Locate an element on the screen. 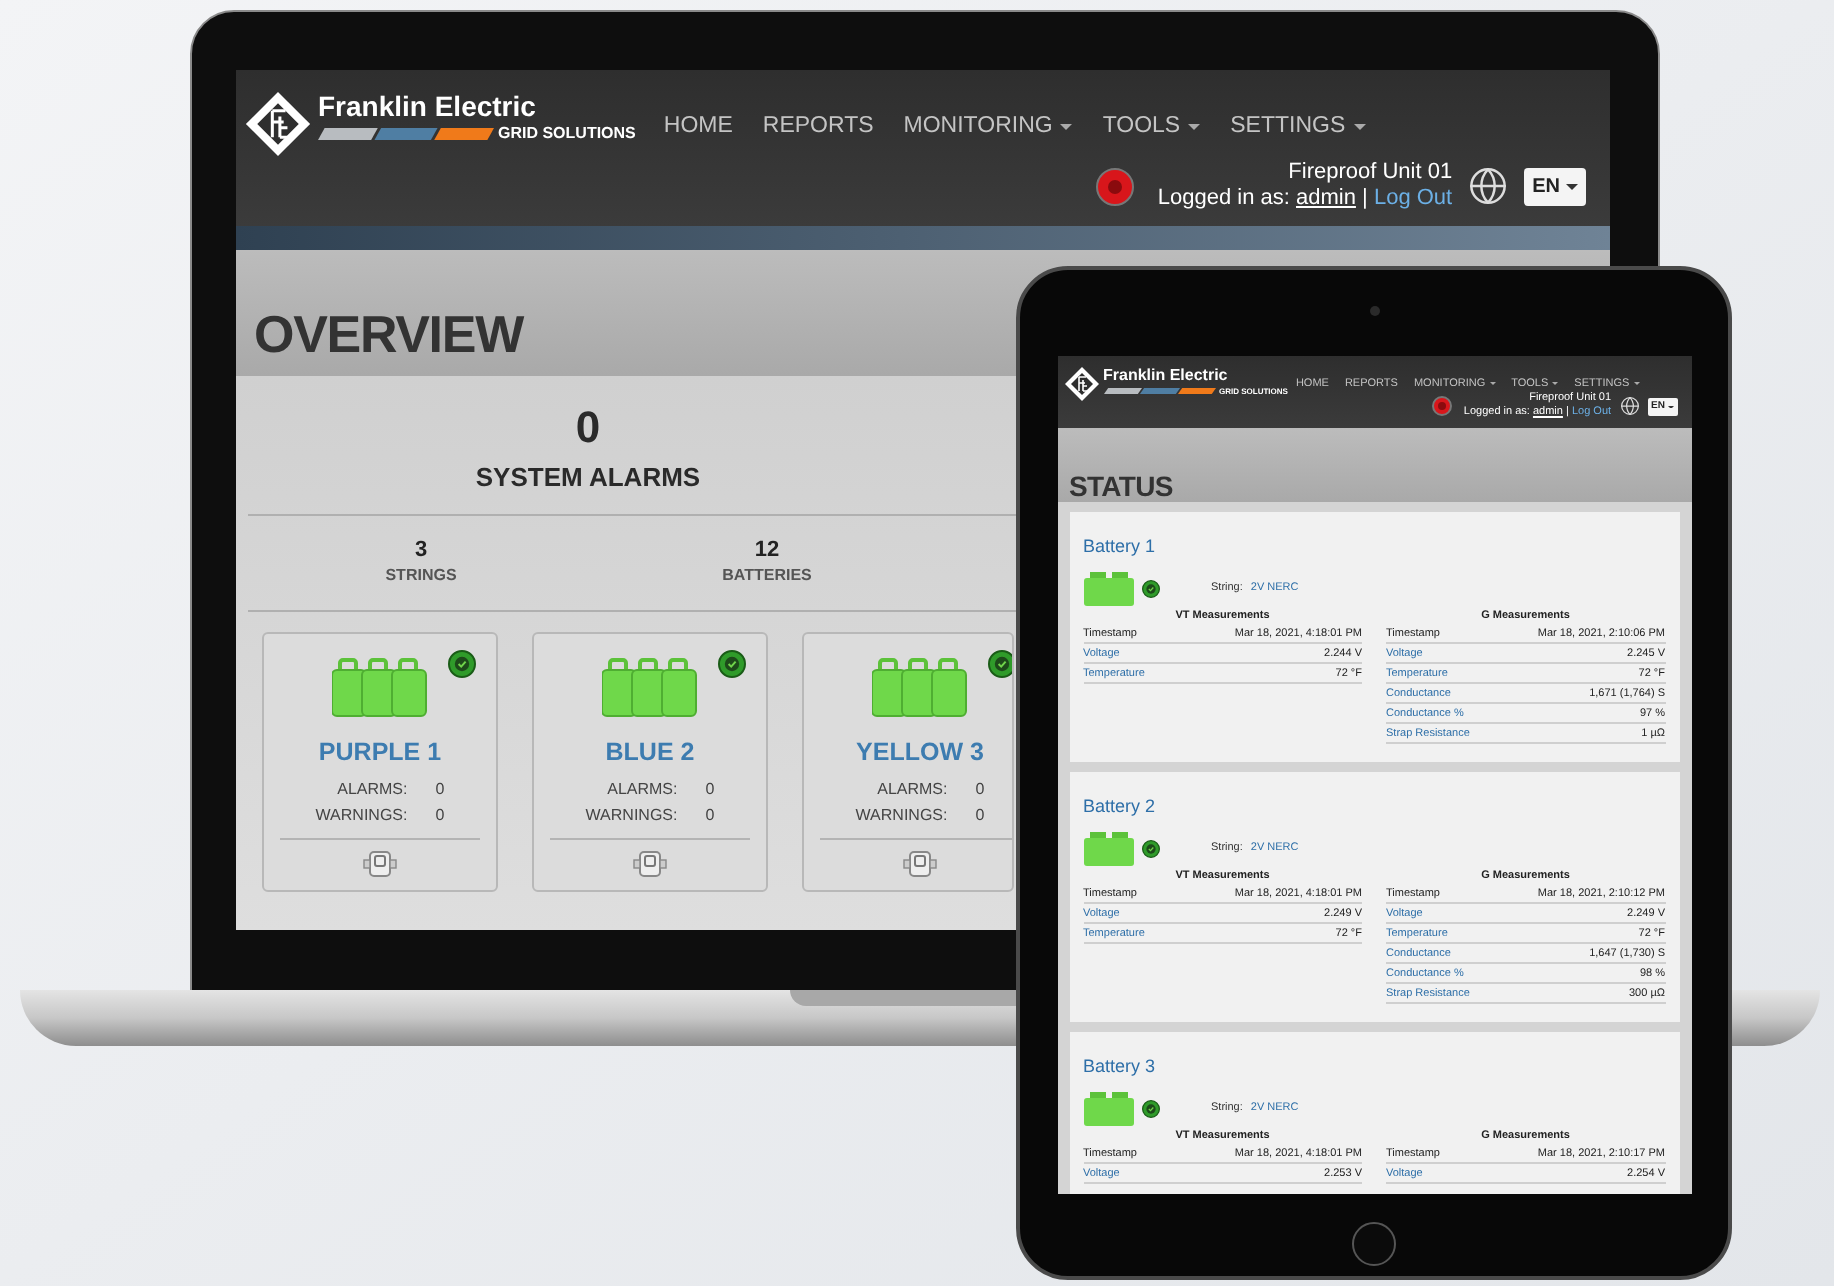 This screenshot has height=1286, width=1834. string-card: BLUE 2 ALARMS: 0 WARNINGS: 0 is located at coordinates (650, 762).